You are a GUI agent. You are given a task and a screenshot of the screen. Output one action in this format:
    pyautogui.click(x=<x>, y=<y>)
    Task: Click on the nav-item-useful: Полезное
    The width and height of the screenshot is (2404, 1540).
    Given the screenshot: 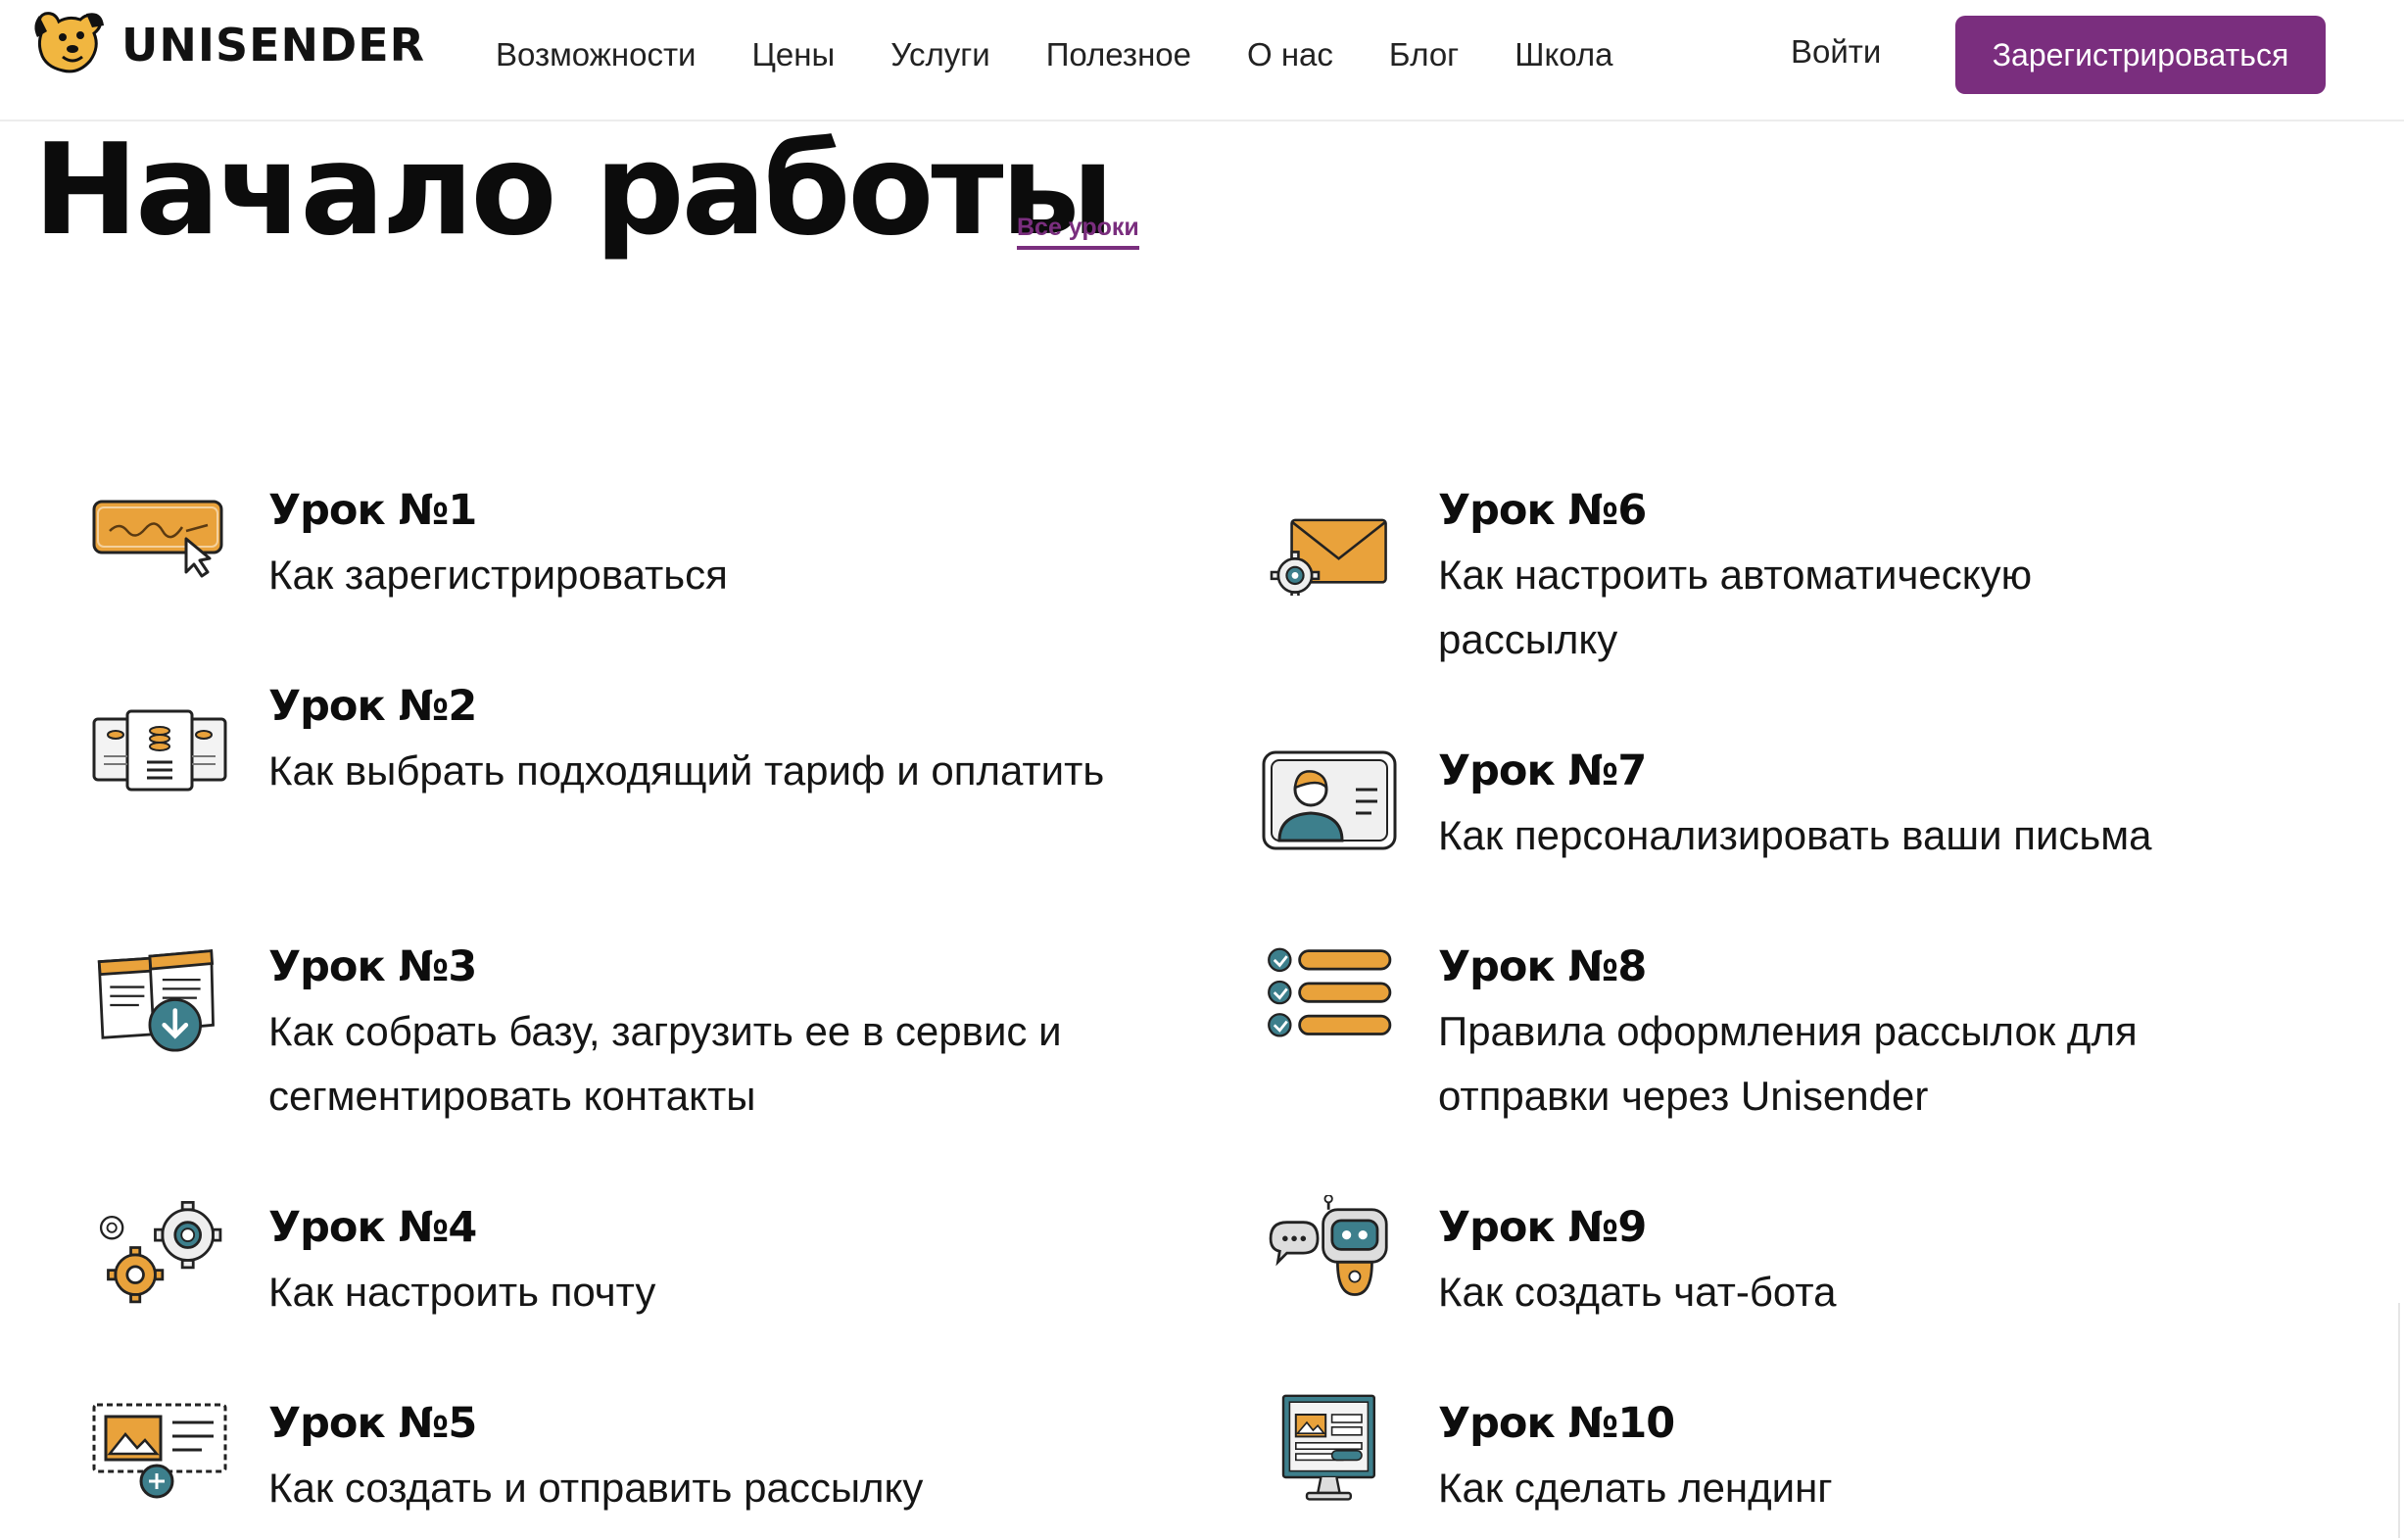 What is the action you would take?
    pyautogui.click(x=1118, y=54)
    